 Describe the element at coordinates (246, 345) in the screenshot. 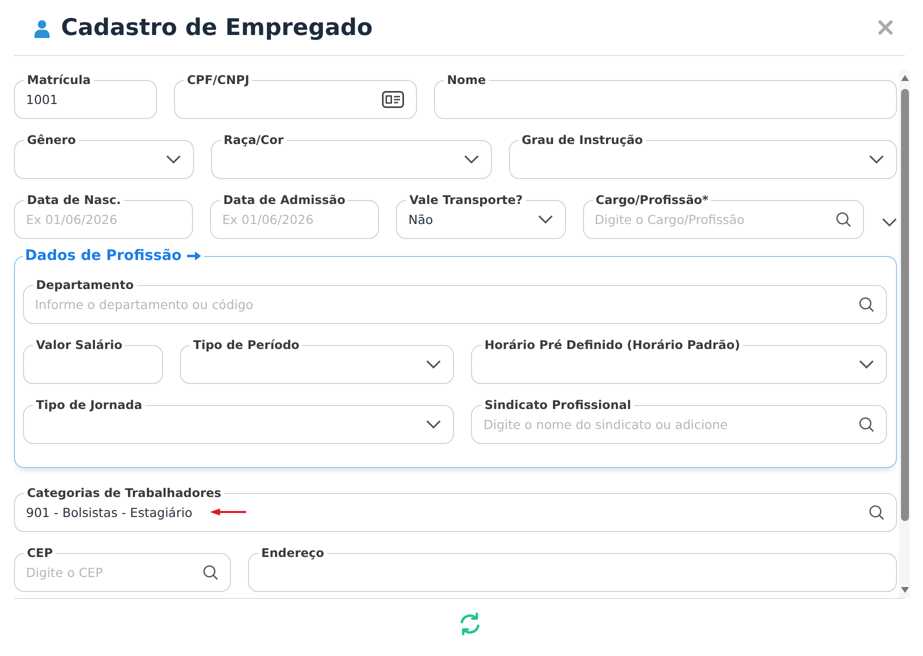

I see `field-label: Tipo de Período` at that location.